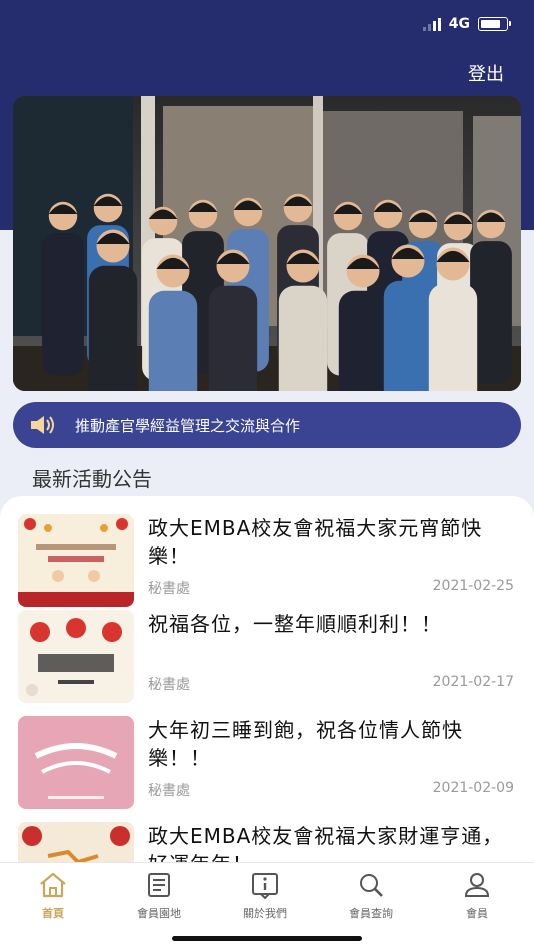  I want to click on status-bar: 4G, so click(267, 25).